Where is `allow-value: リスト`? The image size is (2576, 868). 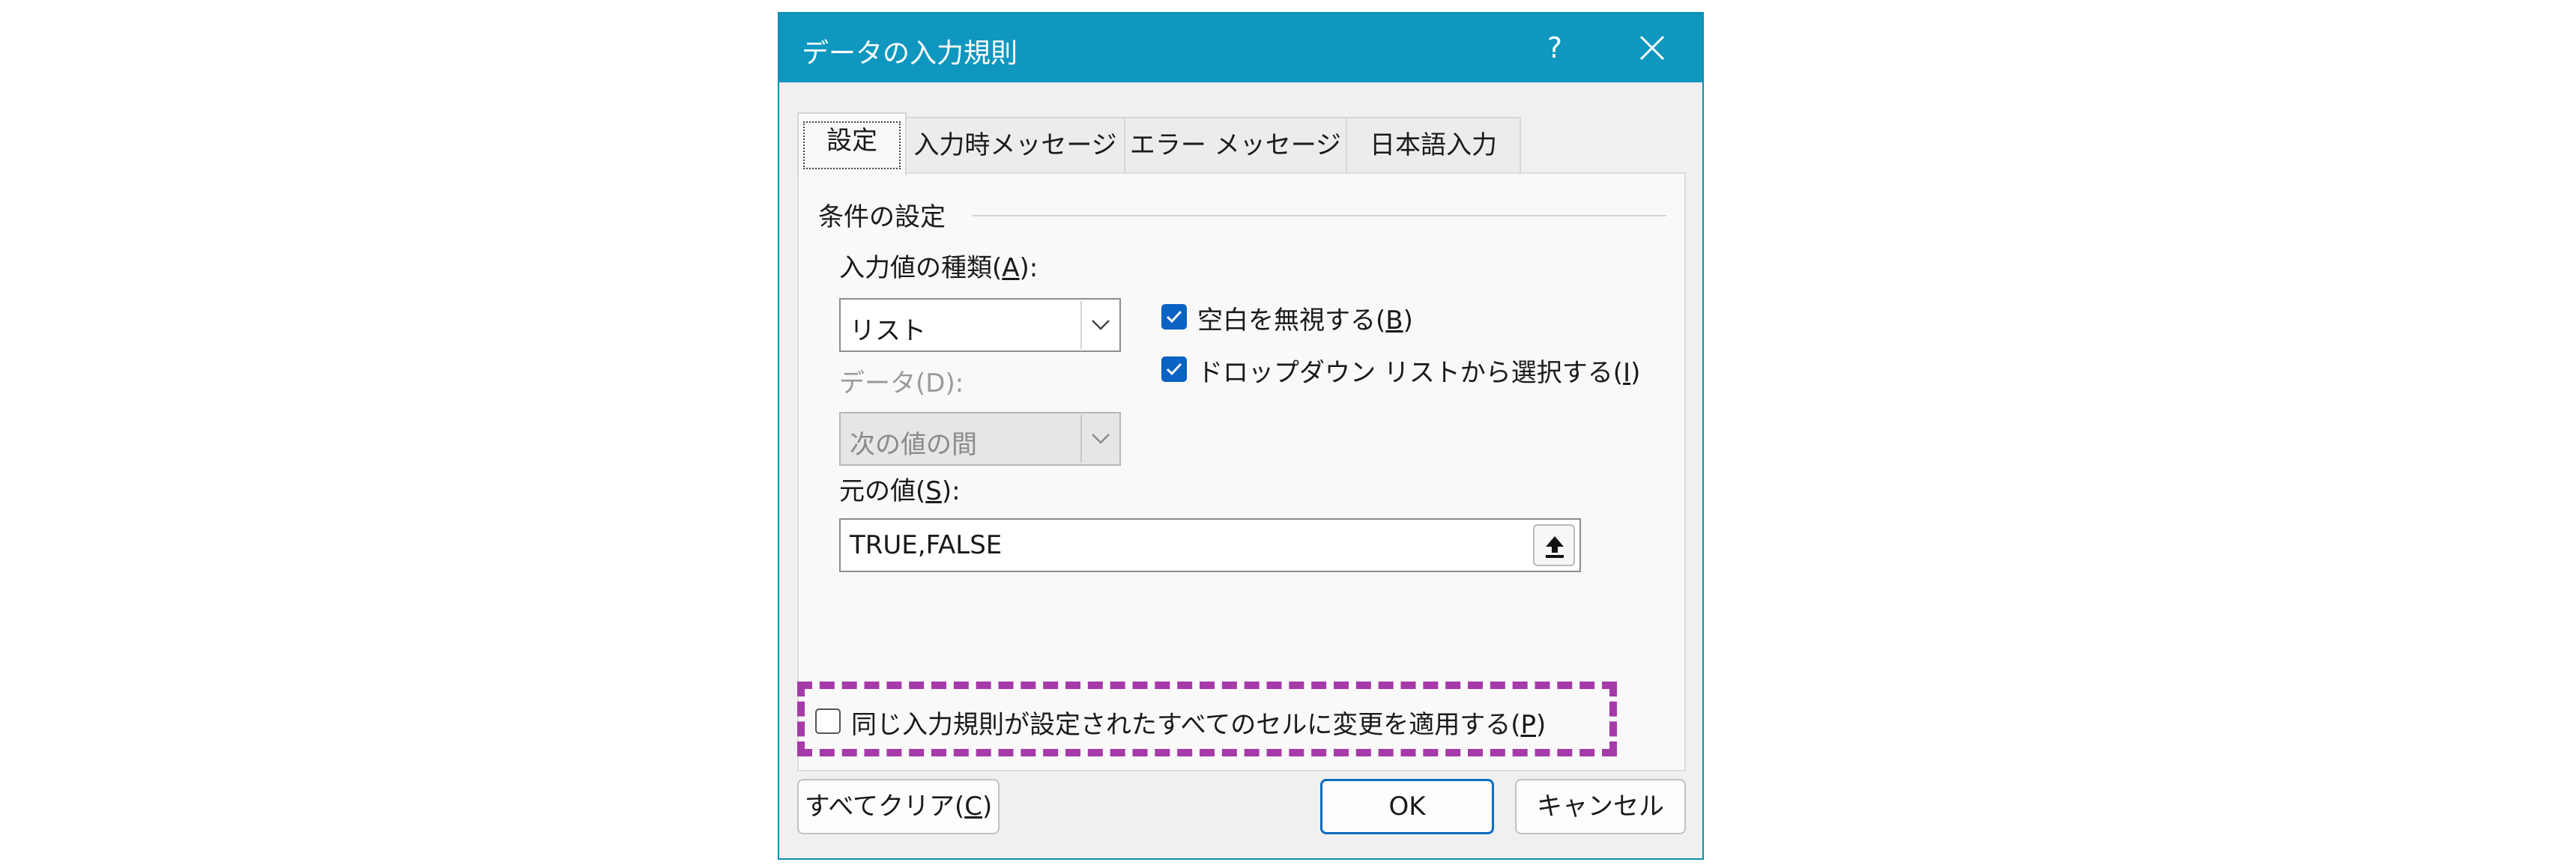 allow-value: リスト is located at coordinates (888, 331).